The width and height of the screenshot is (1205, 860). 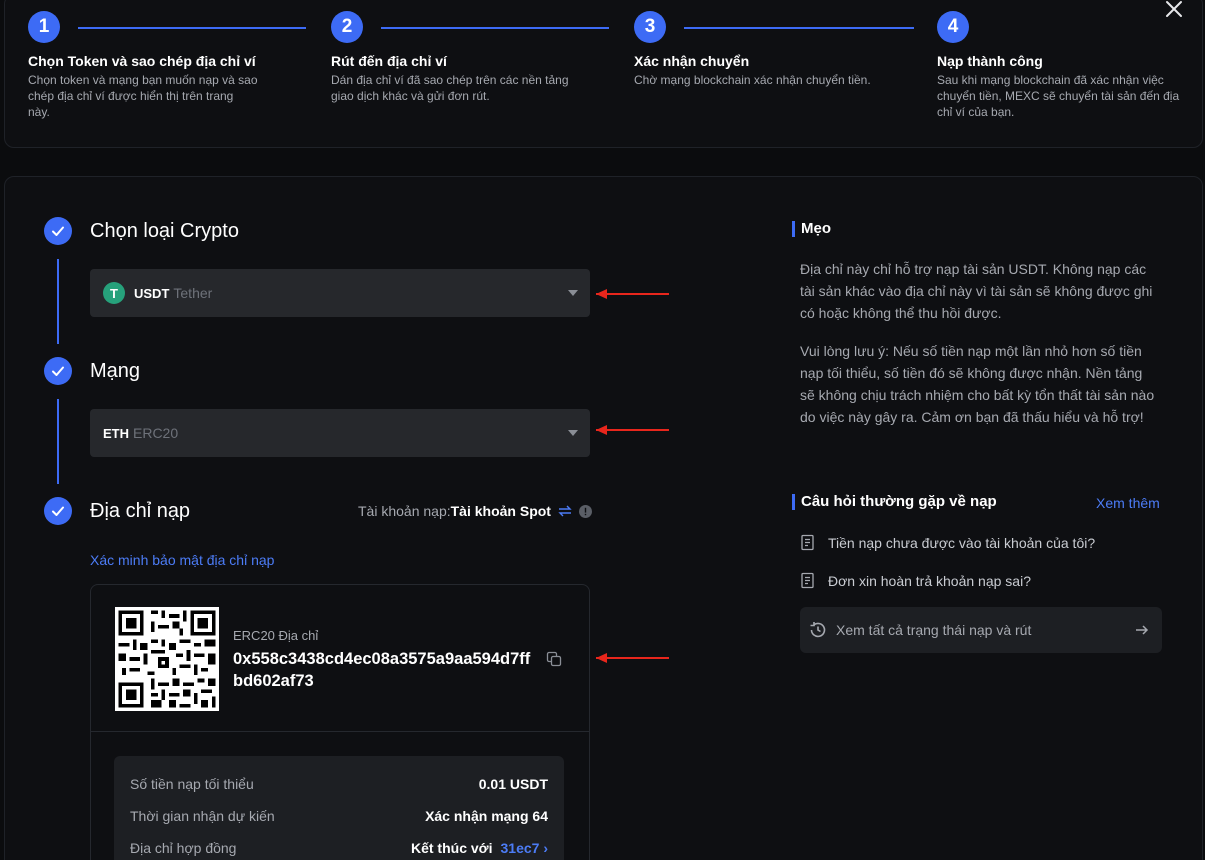 I want to click on section-title-address: Địa chỉ nạp, so click(x=140, y=511).